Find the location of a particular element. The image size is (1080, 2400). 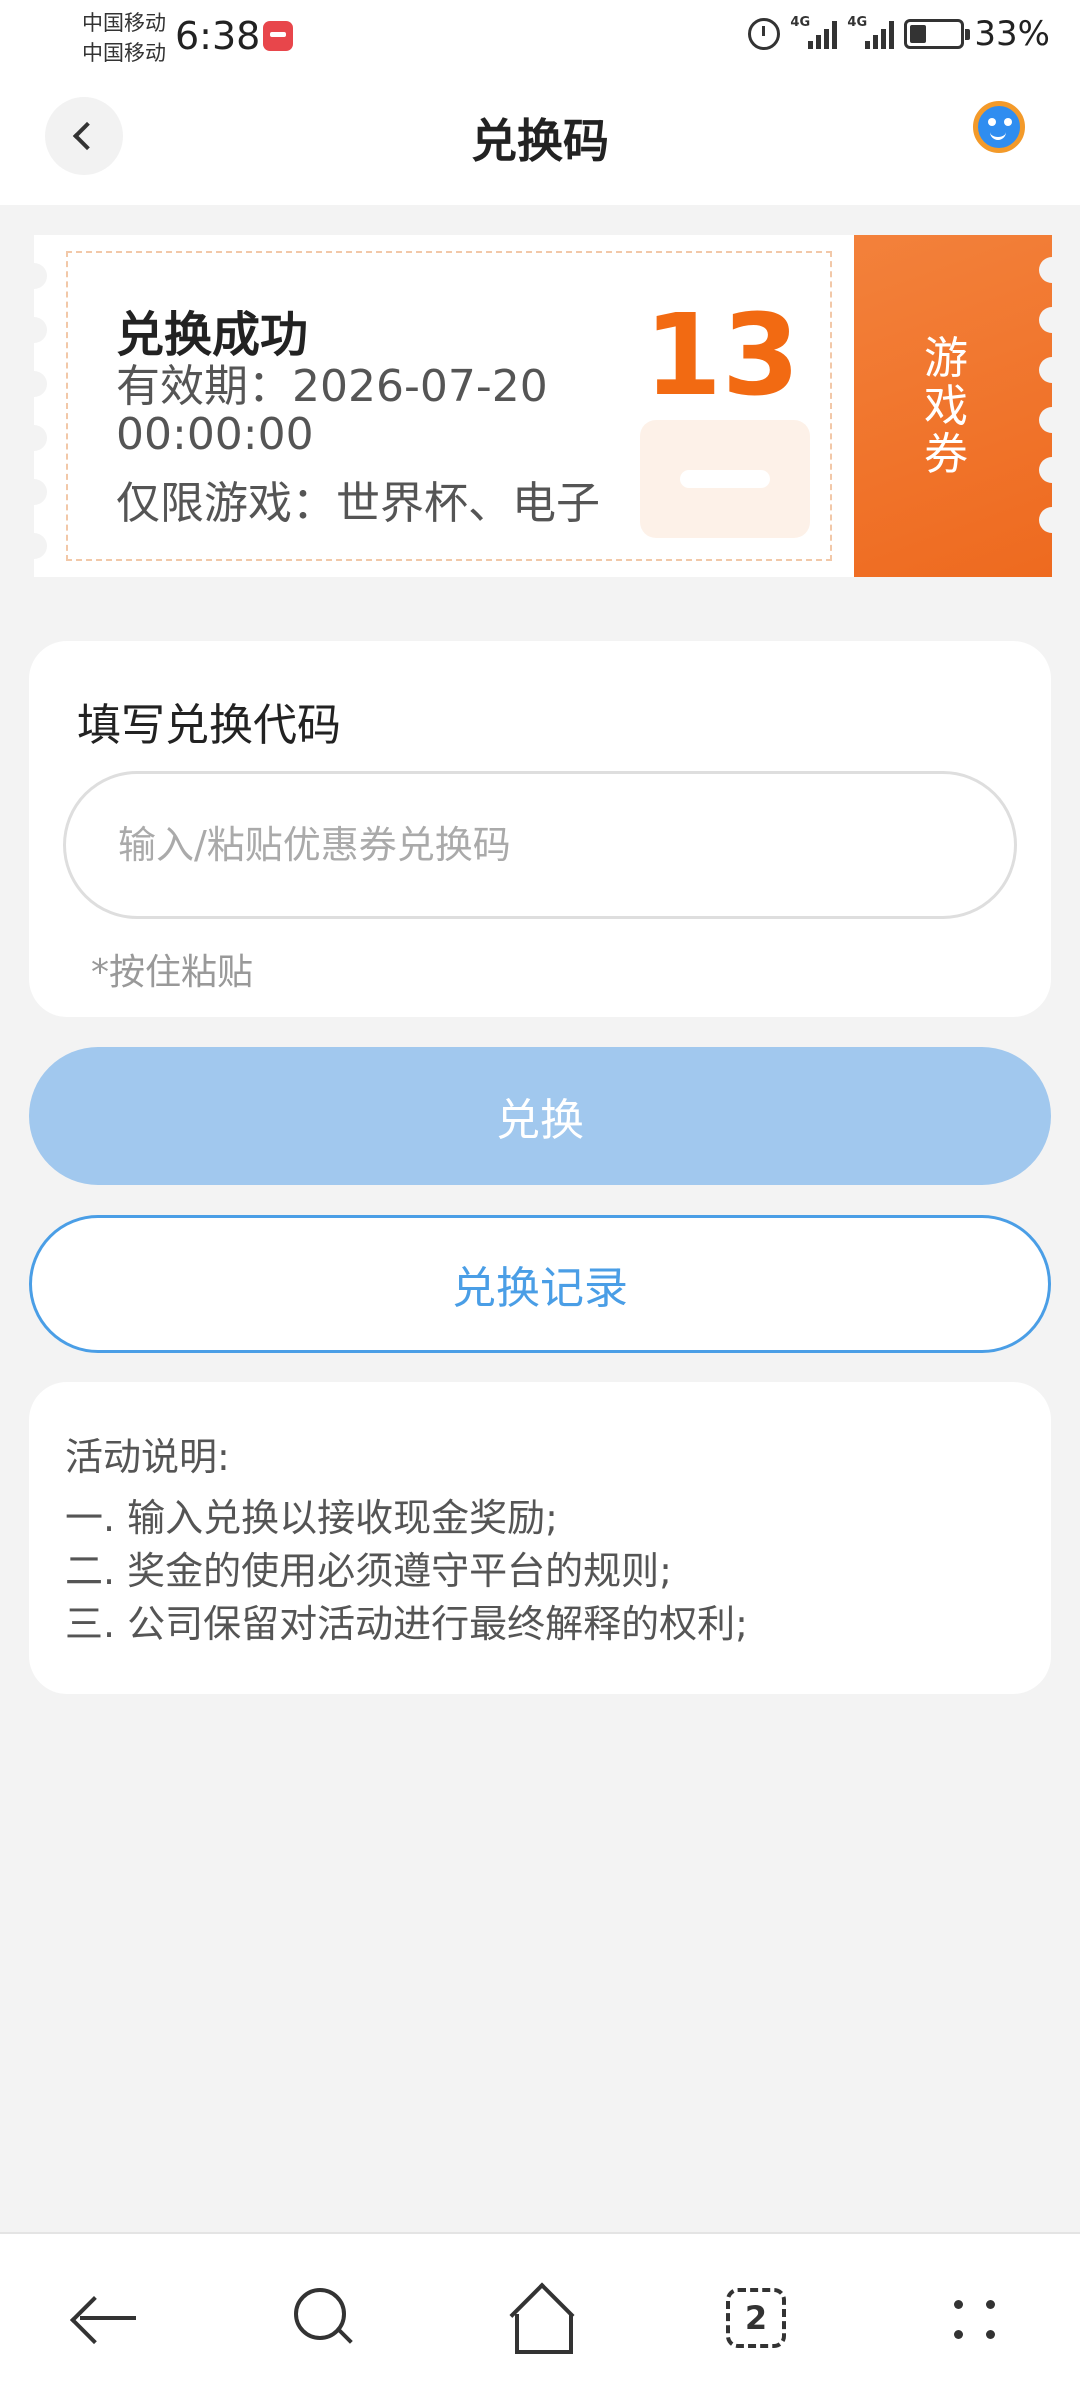

battery-level: 33% is located at coordinates (1012, 34).